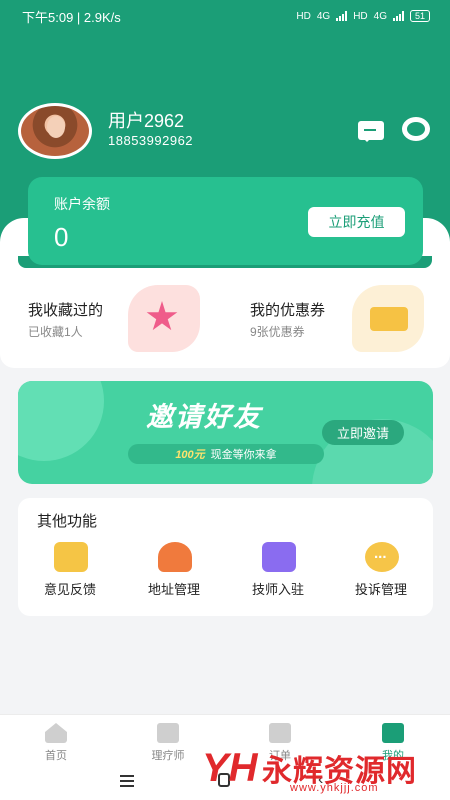 This screenshot has height=800, width=450. I want to click on message-icon, so click(371, 131).